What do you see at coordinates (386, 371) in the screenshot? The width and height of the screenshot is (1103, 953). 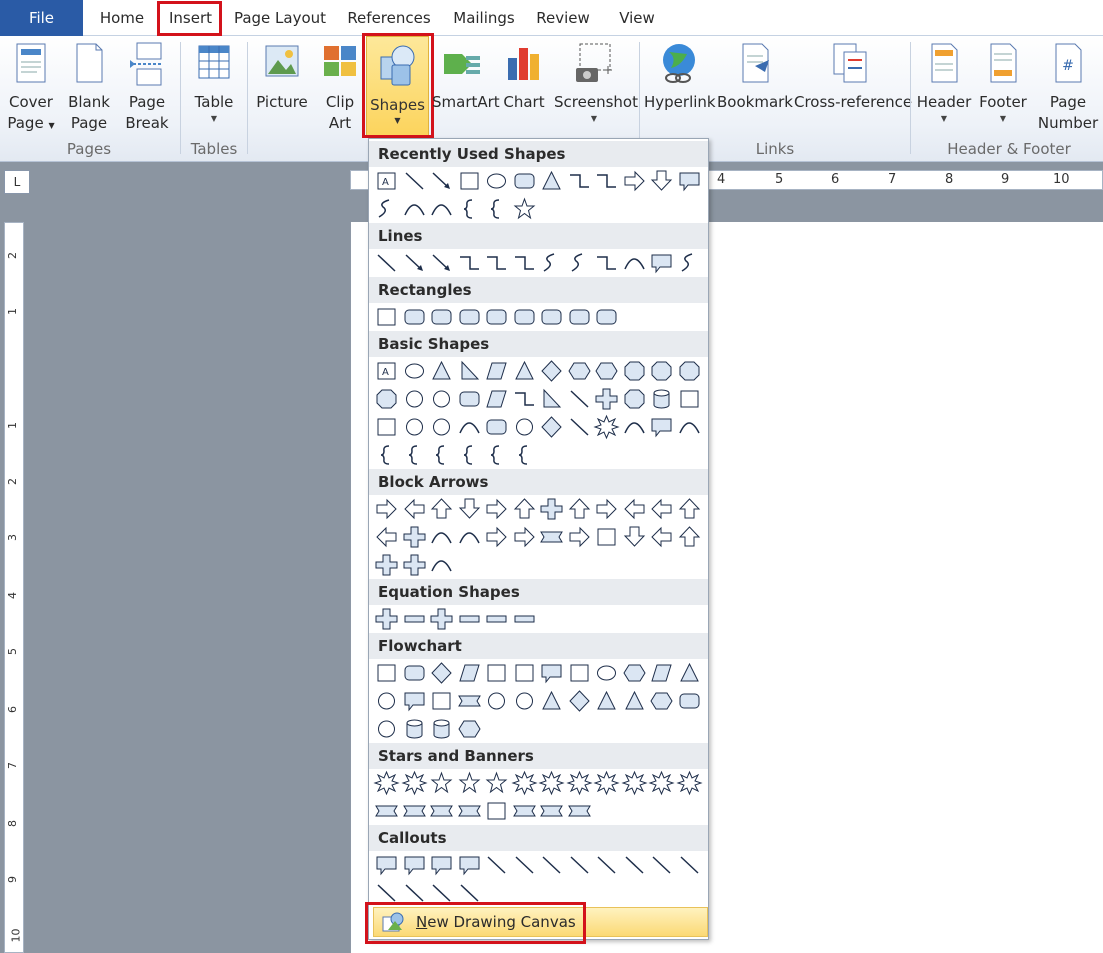 I see `shape-textbox-icon: A` at bounding box center [386, 371].